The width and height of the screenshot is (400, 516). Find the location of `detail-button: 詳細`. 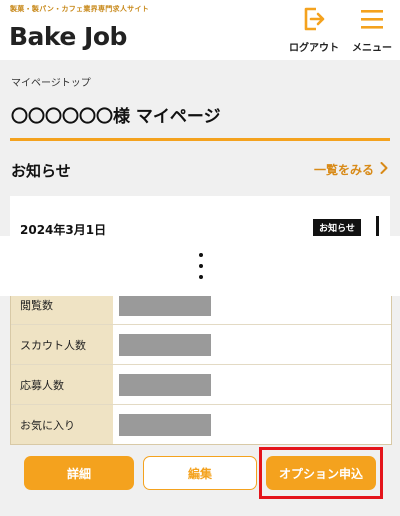

detail-button: 詳細 is located at coordinates (79, 473).